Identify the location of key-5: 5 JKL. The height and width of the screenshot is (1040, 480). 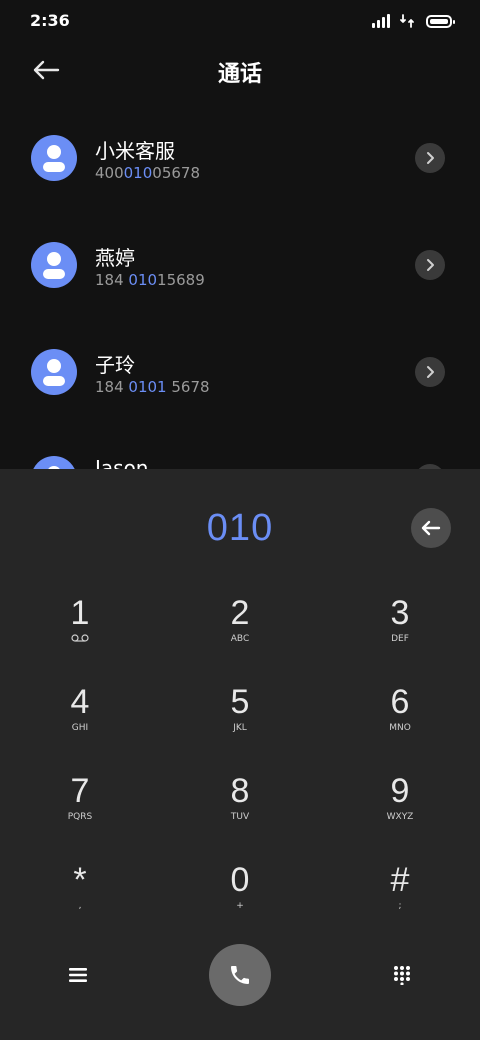
(240, 719).